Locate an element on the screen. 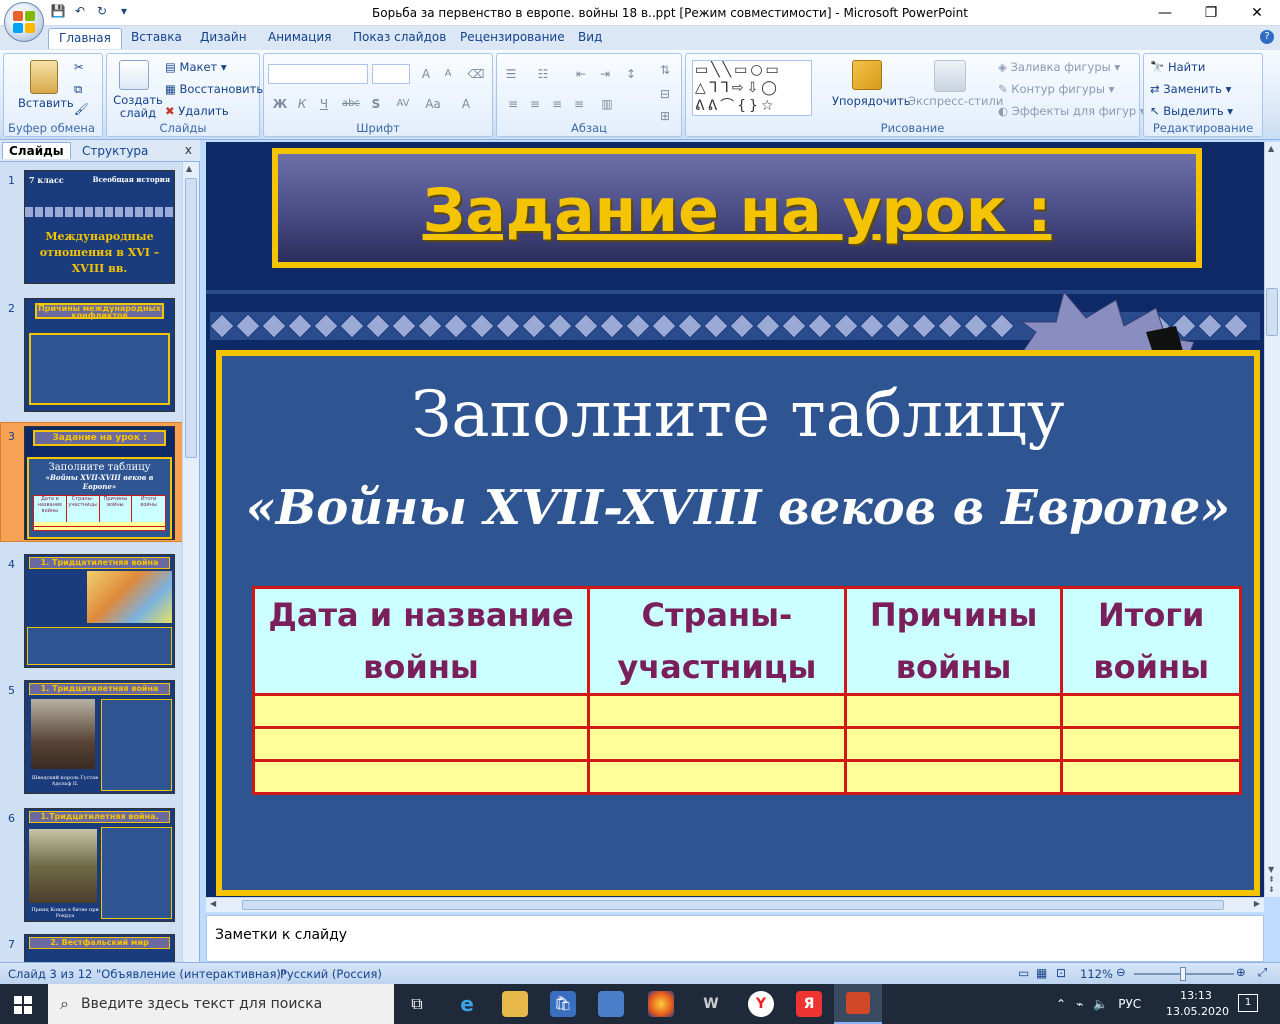 This screenshot has height=1024, width=1280. firefox-icon is located at coordinates (661, 1004).